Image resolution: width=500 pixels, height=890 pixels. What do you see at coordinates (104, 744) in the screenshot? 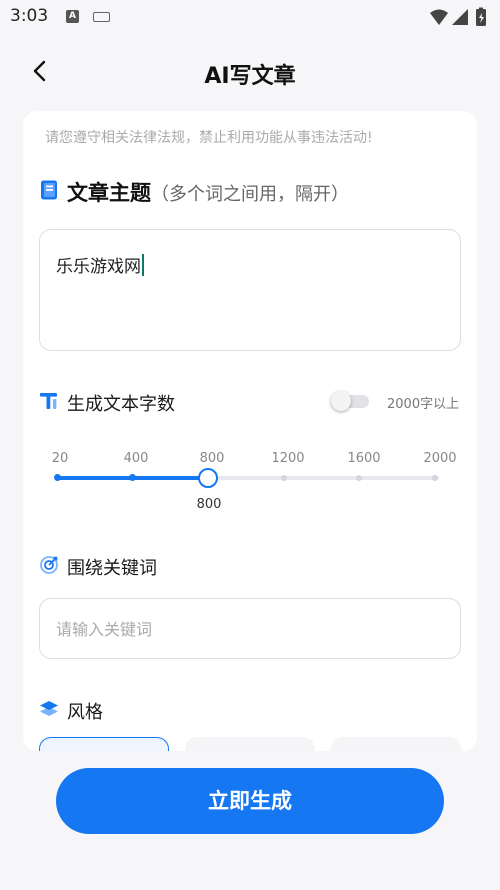
I see `style-option-selected` at bounding box center [104, 744].